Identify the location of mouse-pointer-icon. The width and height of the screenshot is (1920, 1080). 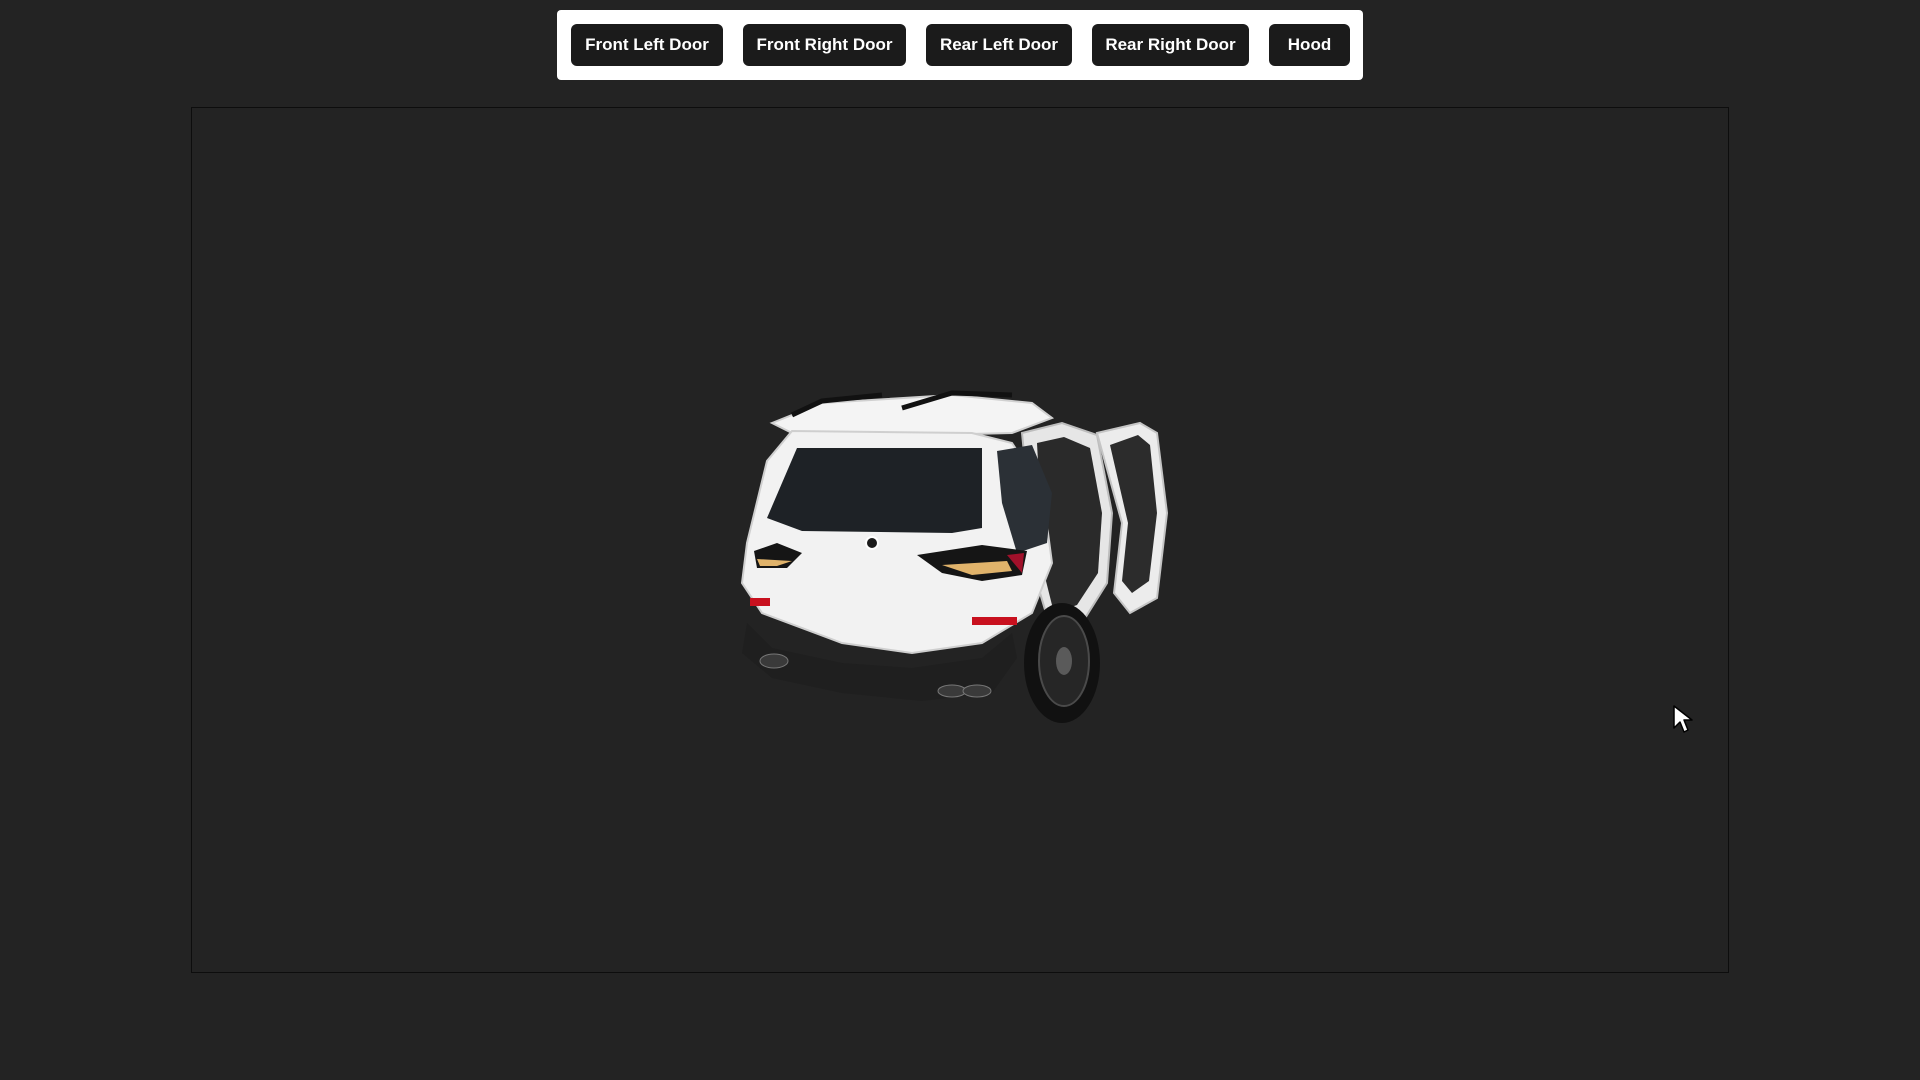
(1683, 719).